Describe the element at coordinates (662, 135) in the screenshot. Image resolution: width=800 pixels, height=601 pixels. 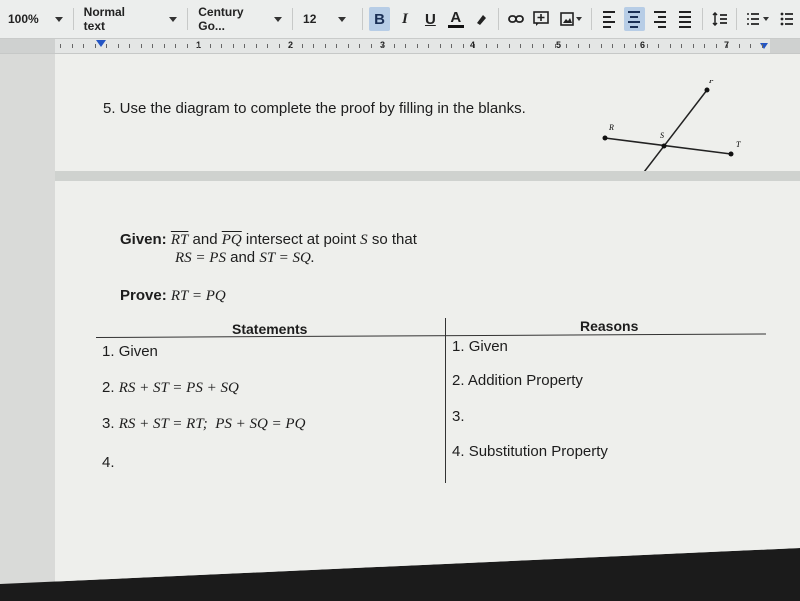
I see `label-s: S` at that location.